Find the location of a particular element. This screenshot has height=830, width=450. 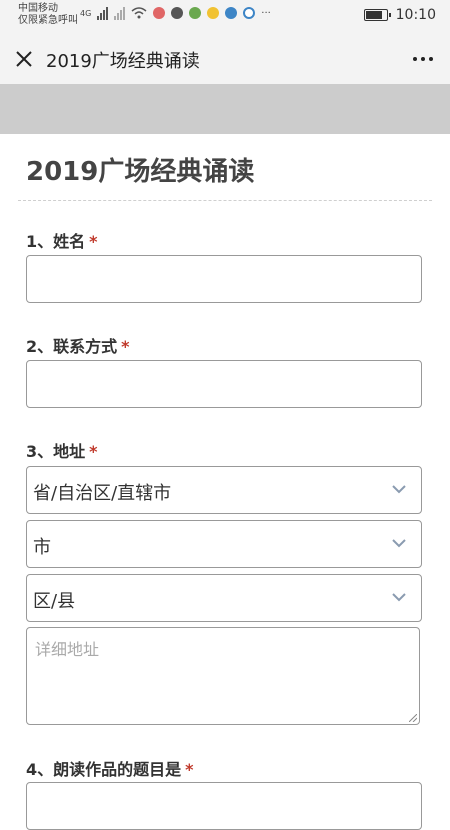

question-text: 1、姓名 is located at coordinates (56, 241).